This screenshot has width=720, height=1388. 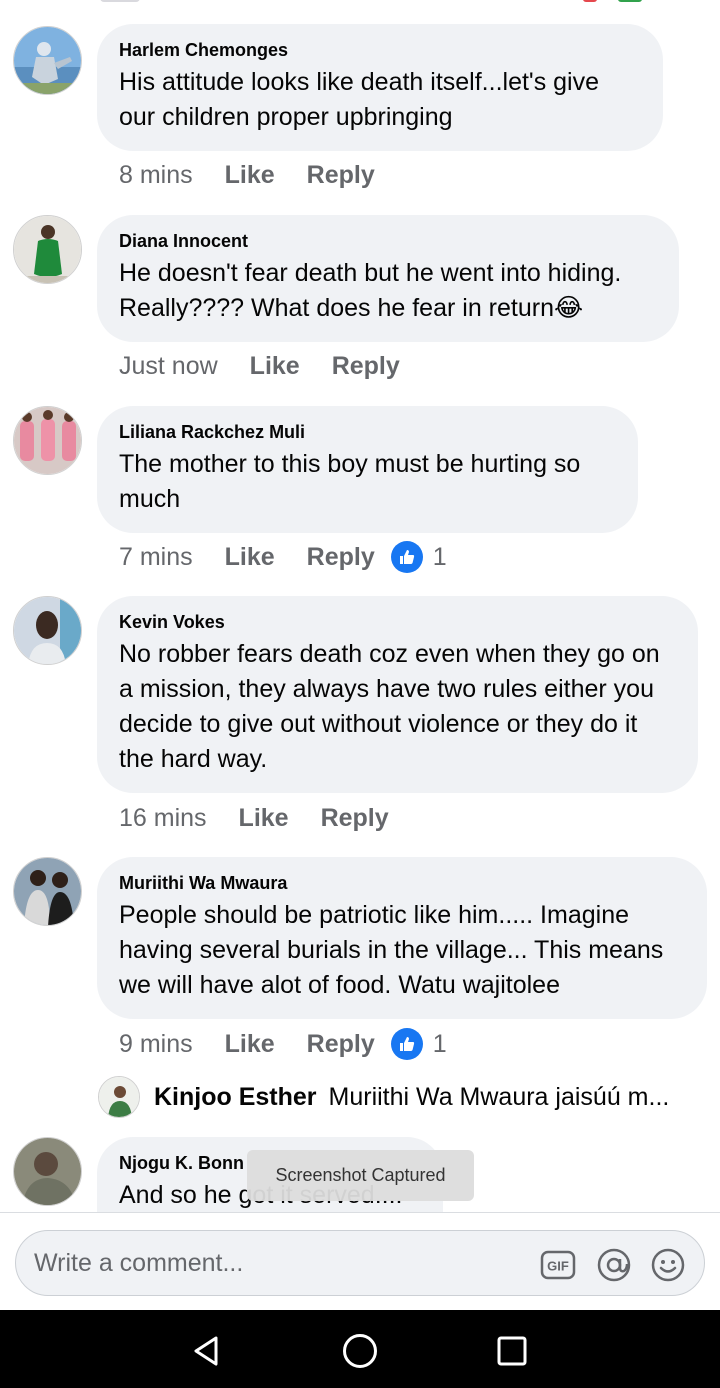 I want to click on comment-composer: GIF, so click(x=360, y=1263).